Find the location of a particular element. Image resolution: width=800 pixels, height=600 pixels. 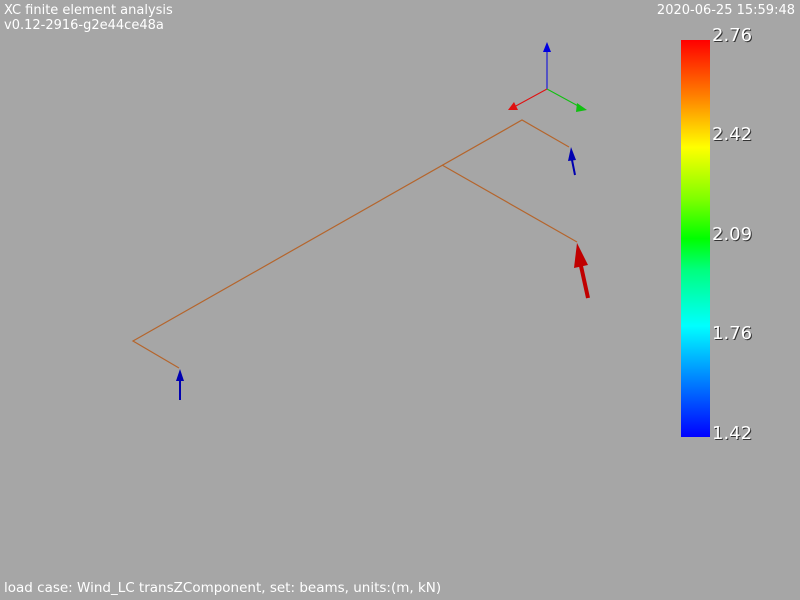

reaction-arrow-left-icon is located at coordinates (180, 384).